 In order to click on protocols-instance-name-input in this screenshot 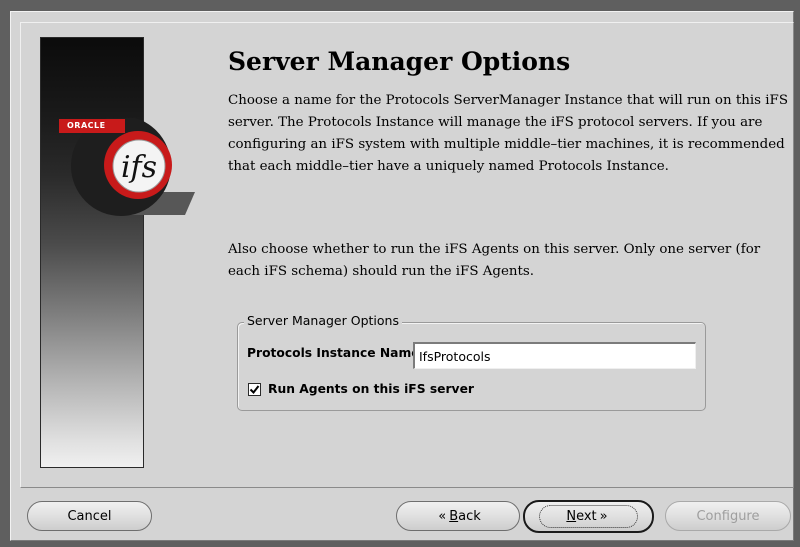, I will do `click(554, 355)`.